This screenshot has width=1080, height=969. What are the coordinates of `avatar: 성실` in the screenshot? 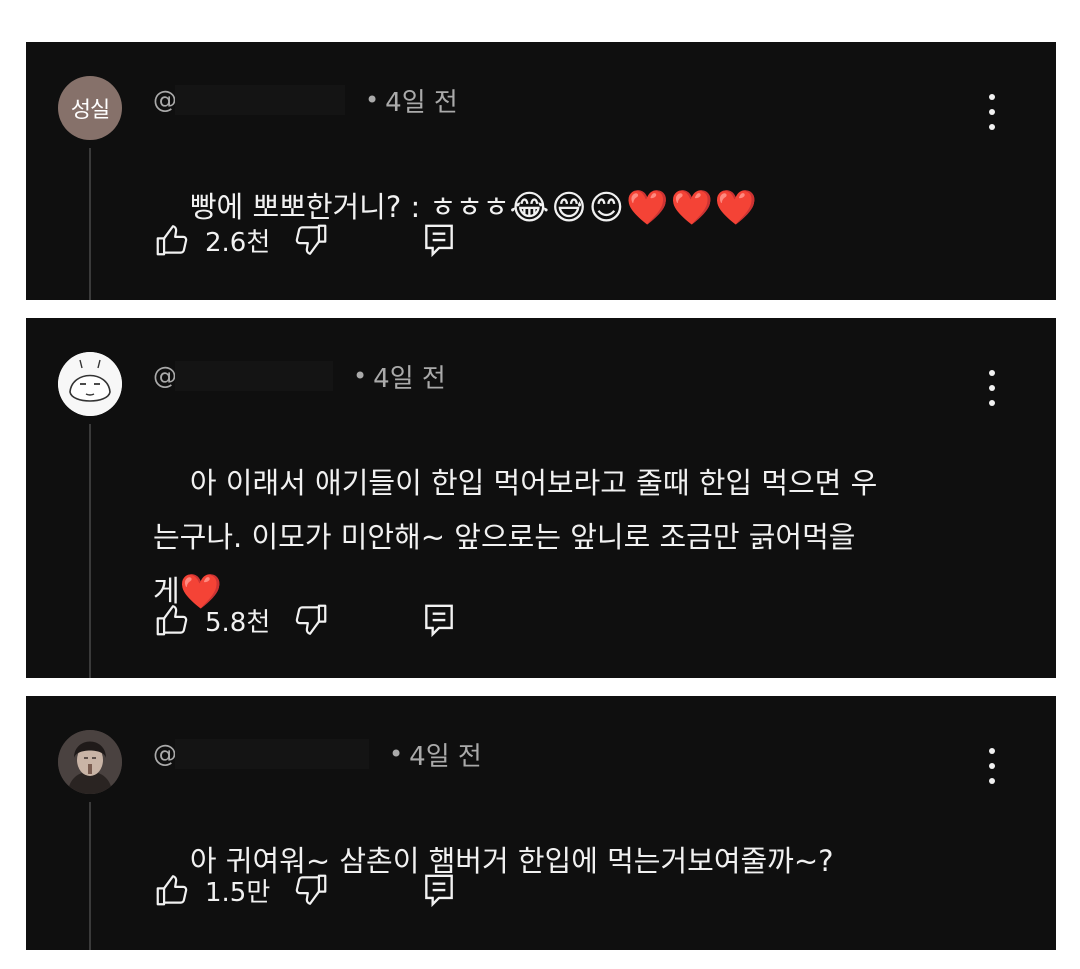 It's located at (90, 108).